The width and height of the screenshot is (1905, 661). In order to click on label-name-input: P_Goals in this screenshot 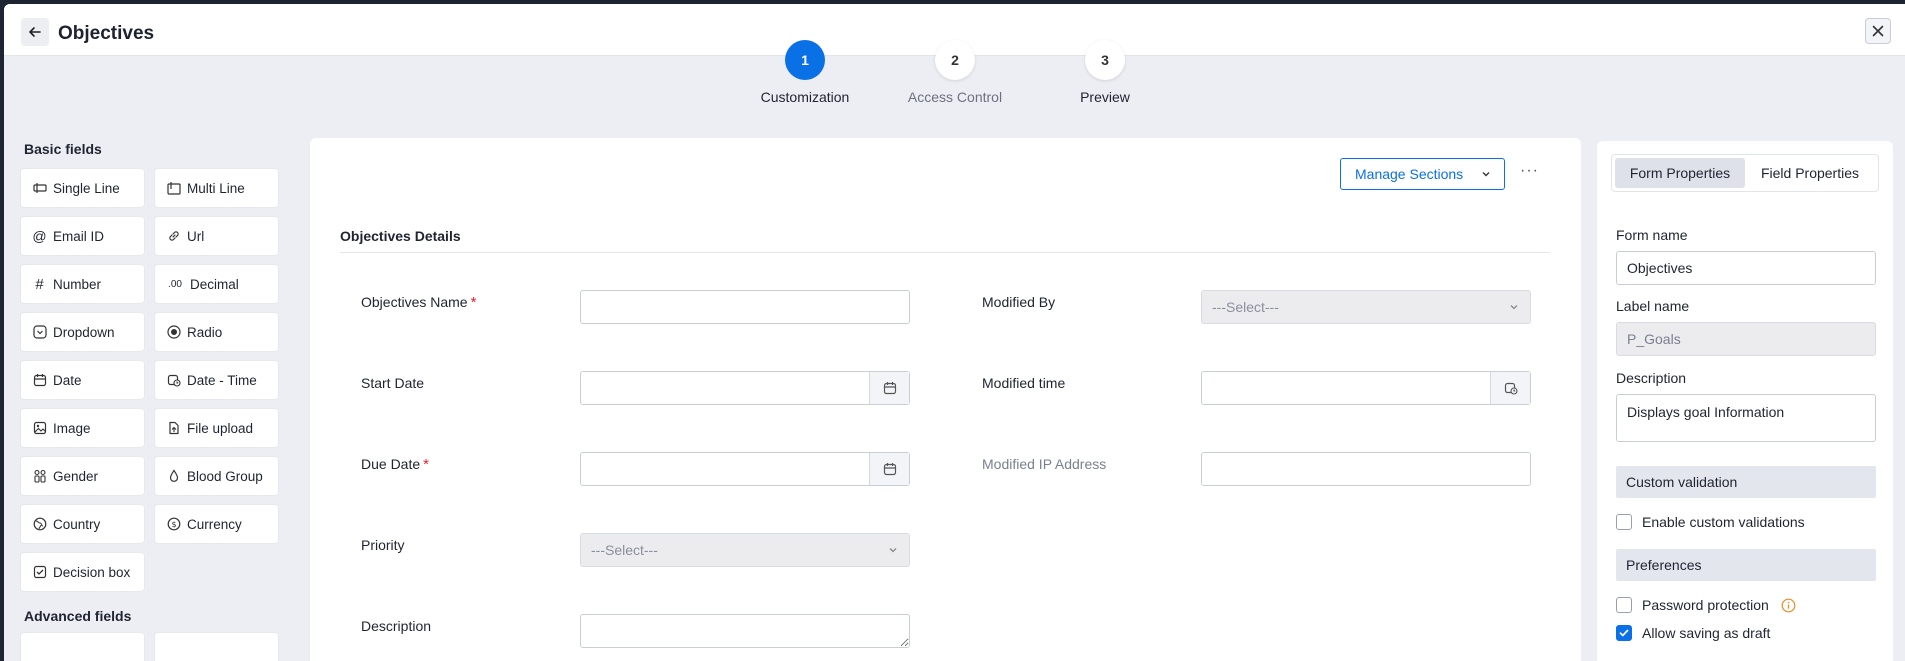, I will do `click(1746, 339)`.